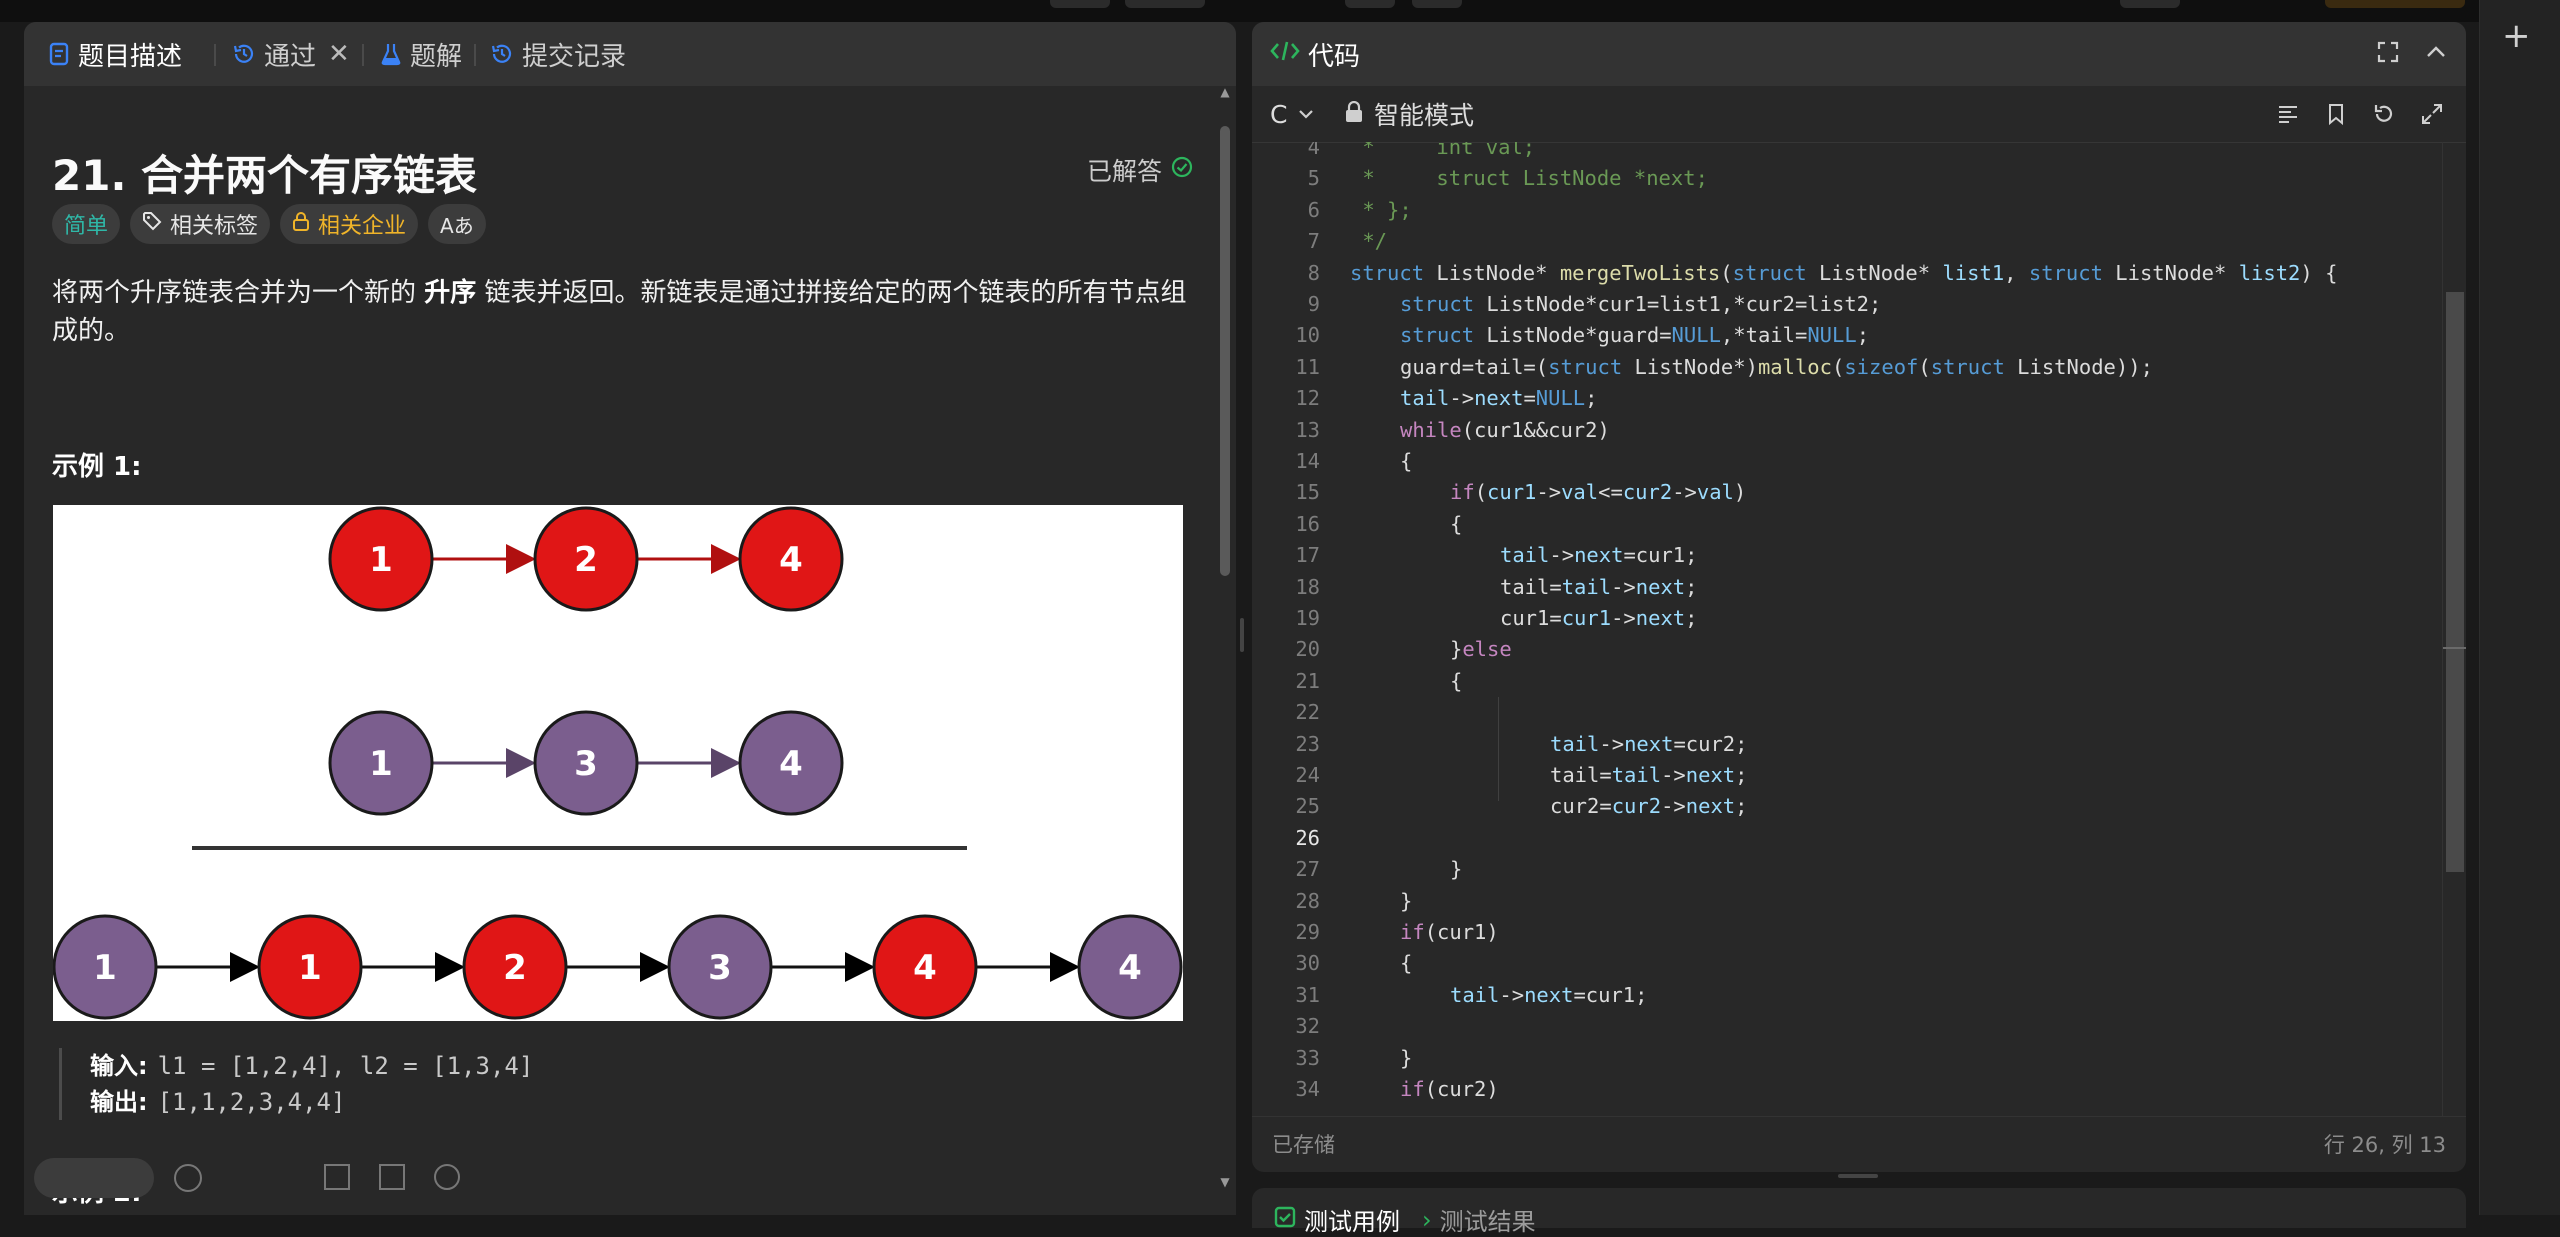 The height and width of the screenshot is (1237, 2560). Describe the element at coordinates (1307, 837) in the screenshot. I see `line-number: 26` at that location.